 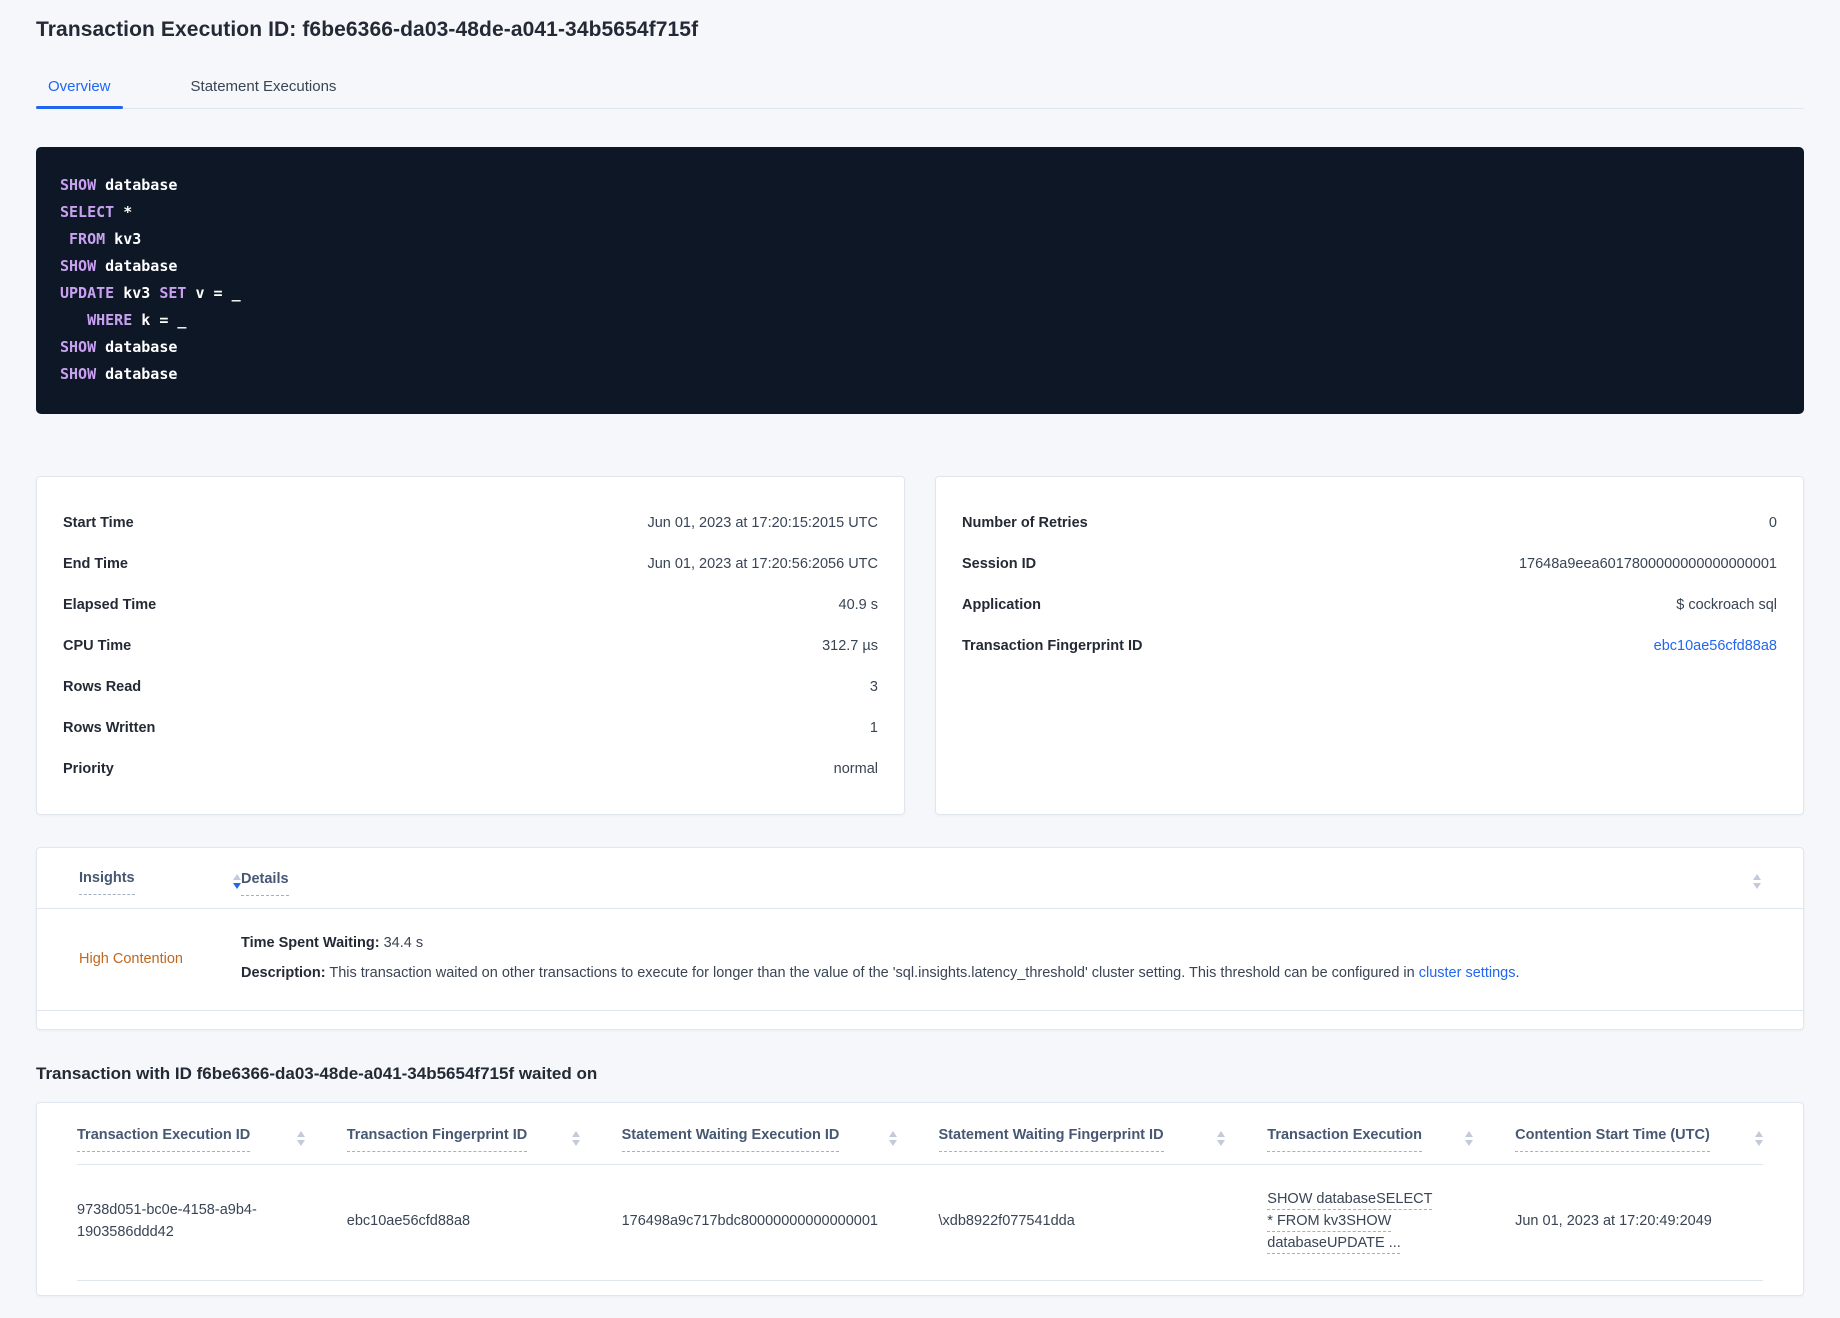 What do you see at coordinates (1006, 1220) in the screenshot?
I see `cell-statement-waiting-fingerprint-id: \xdb8922f077541dda` at bounding box center [1006, 1220].